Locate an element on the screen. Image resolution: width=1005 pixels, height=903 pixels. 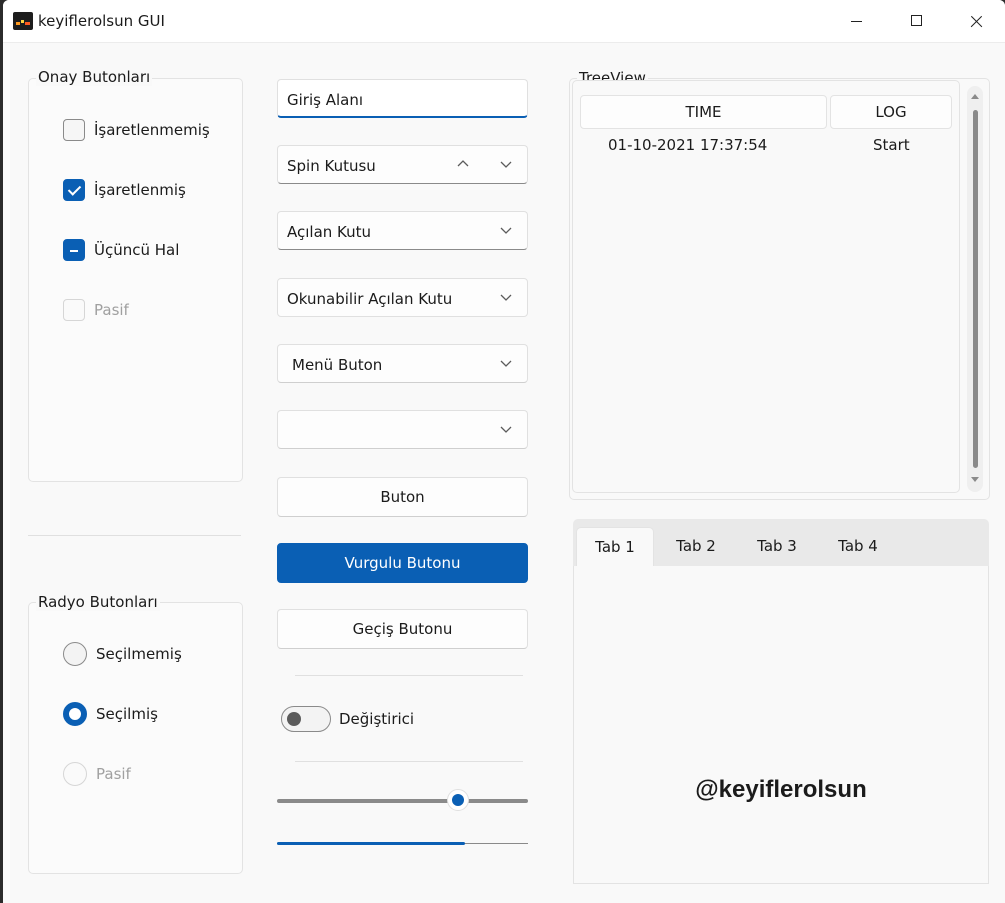
radio-disabled: Pasif is located at coordinates (97, 774).